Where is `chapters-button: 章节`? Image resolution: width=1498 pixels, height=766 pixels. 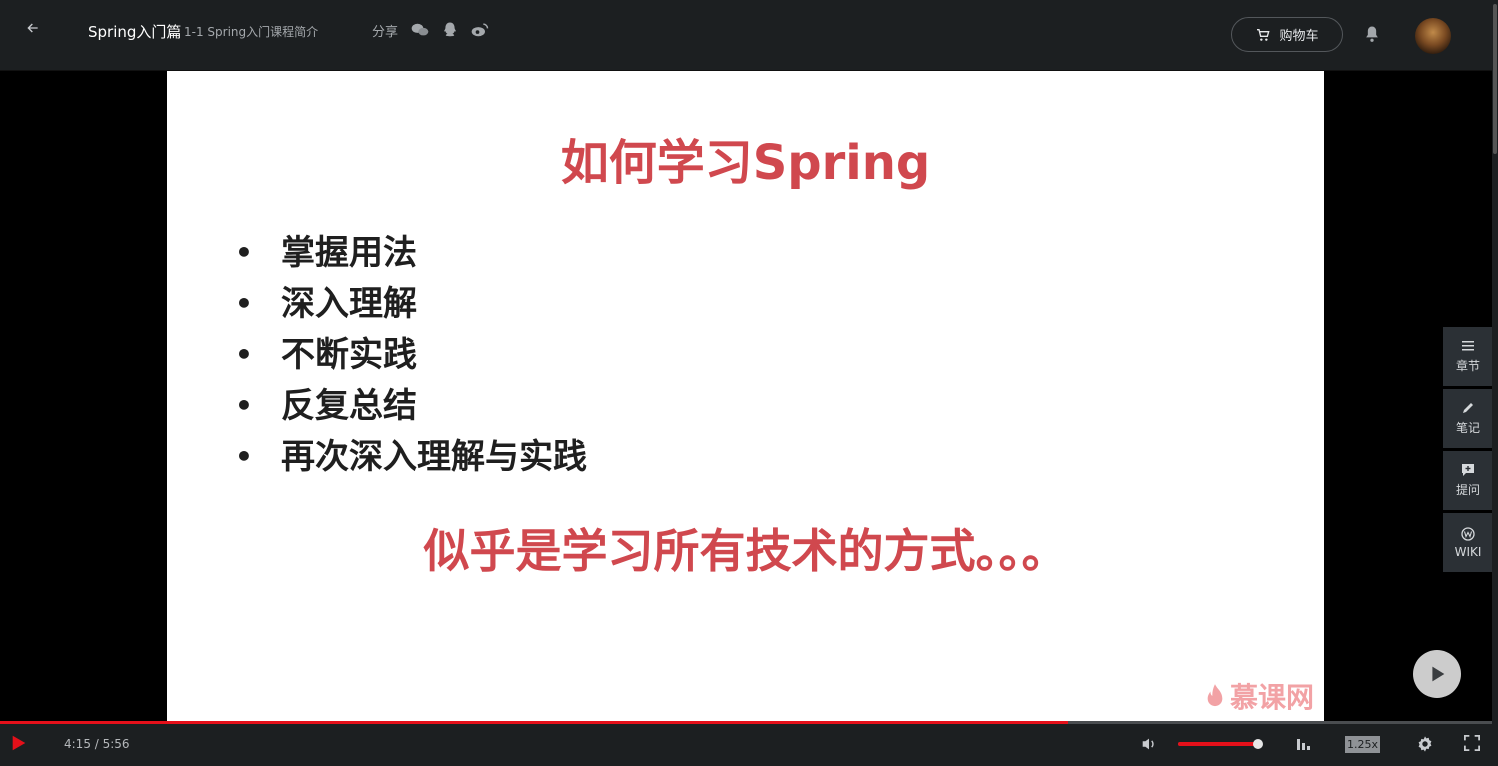 chapters-button: 章节 is located at coordinates (1468, 356).